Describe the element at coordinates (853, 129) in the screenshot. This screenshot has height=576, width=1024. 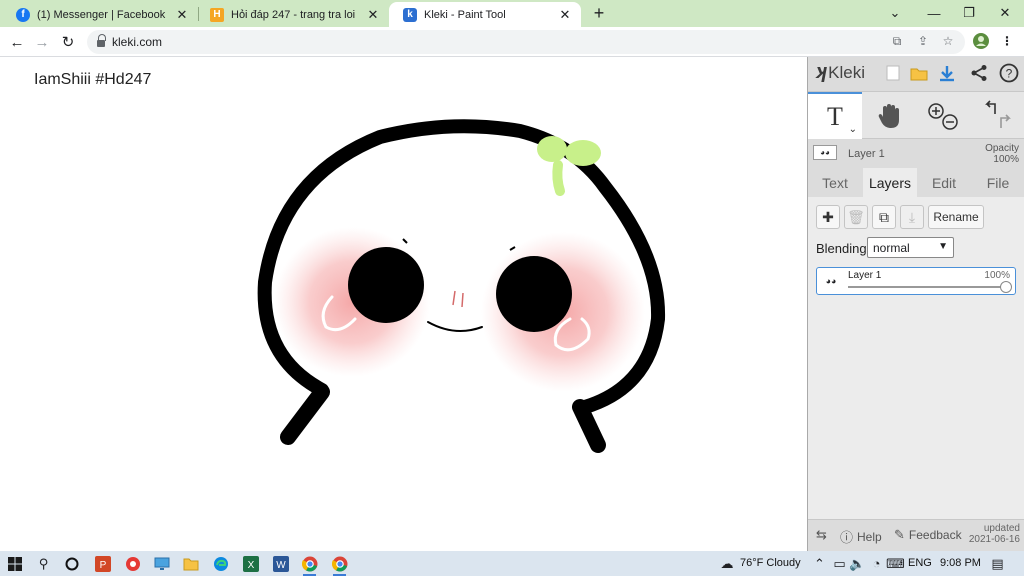
I see `chevron-down-icon: ⌄` at that location.